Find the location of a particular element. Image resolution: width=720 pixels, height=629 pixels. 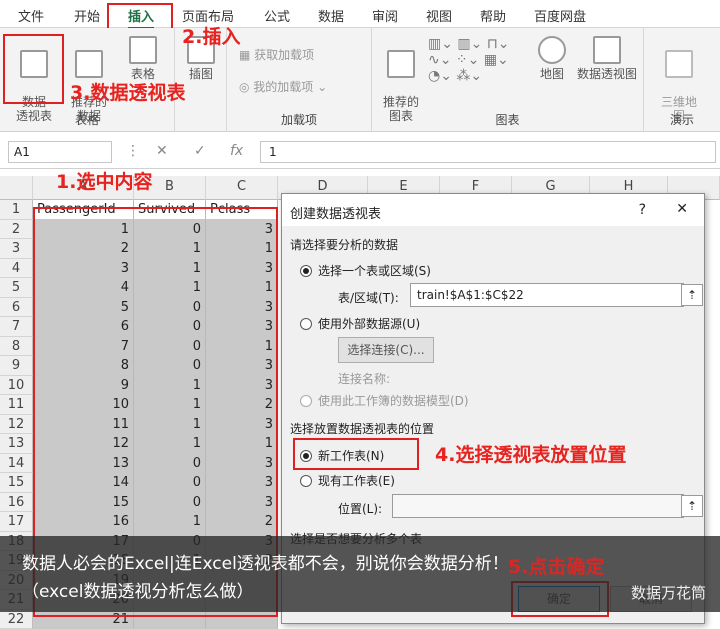

section-data-title: 请选择要分析的数据 is located at coordinates (344, 244).